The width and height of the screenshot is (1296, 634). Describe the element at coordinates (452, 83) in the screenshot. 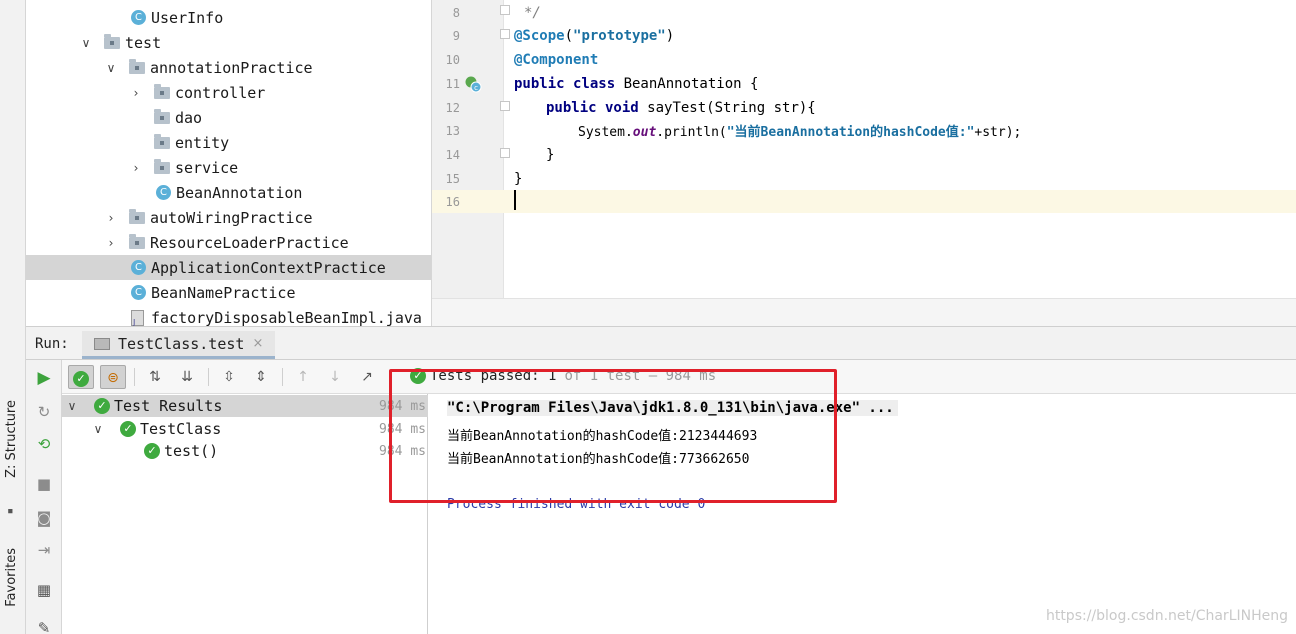

I see `line-number: 11` at that location.